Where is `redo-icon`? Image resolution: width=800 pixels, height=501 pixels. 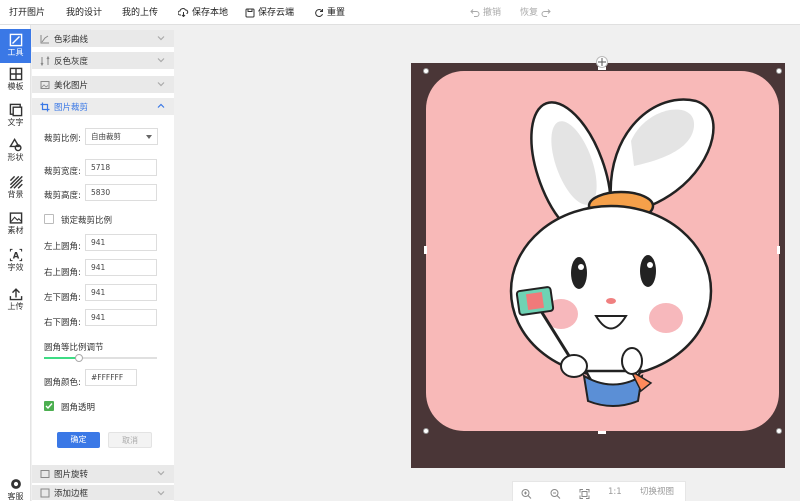
redo-icon is located at coordinates (546, 13).